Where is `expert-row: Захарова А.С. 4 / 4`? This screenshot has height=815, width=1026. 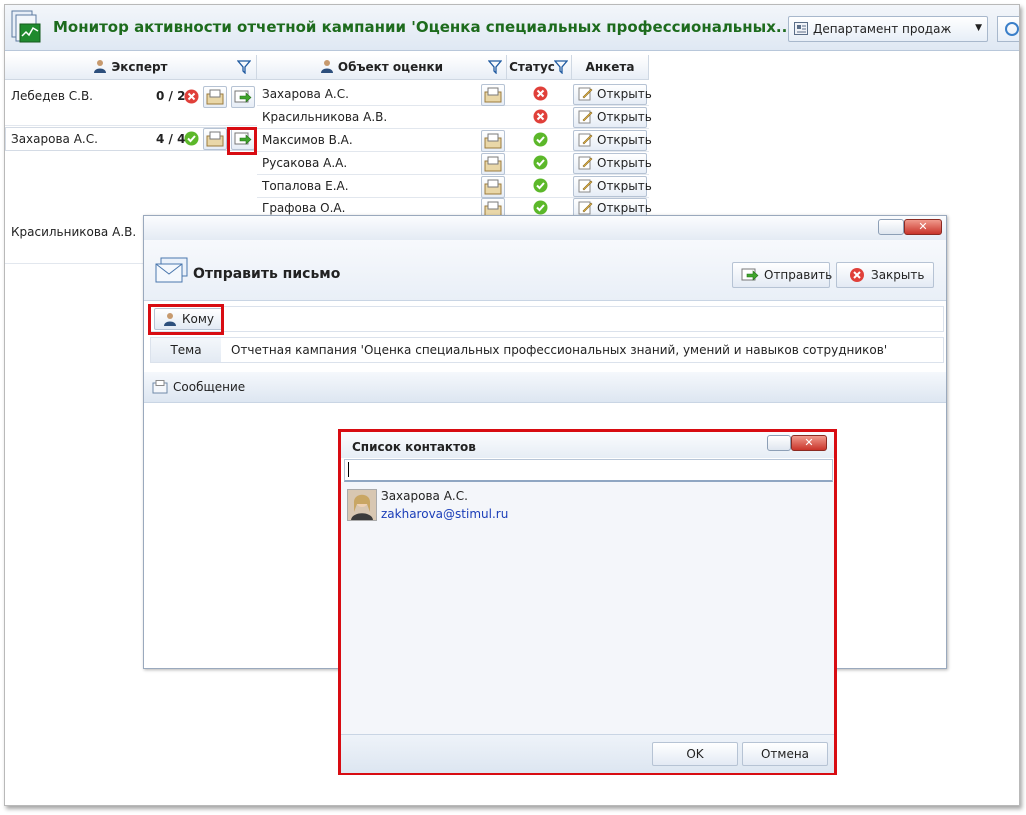 expert-row: Захарова А.С. 4 / 4 is located at coordinates (131, 139).